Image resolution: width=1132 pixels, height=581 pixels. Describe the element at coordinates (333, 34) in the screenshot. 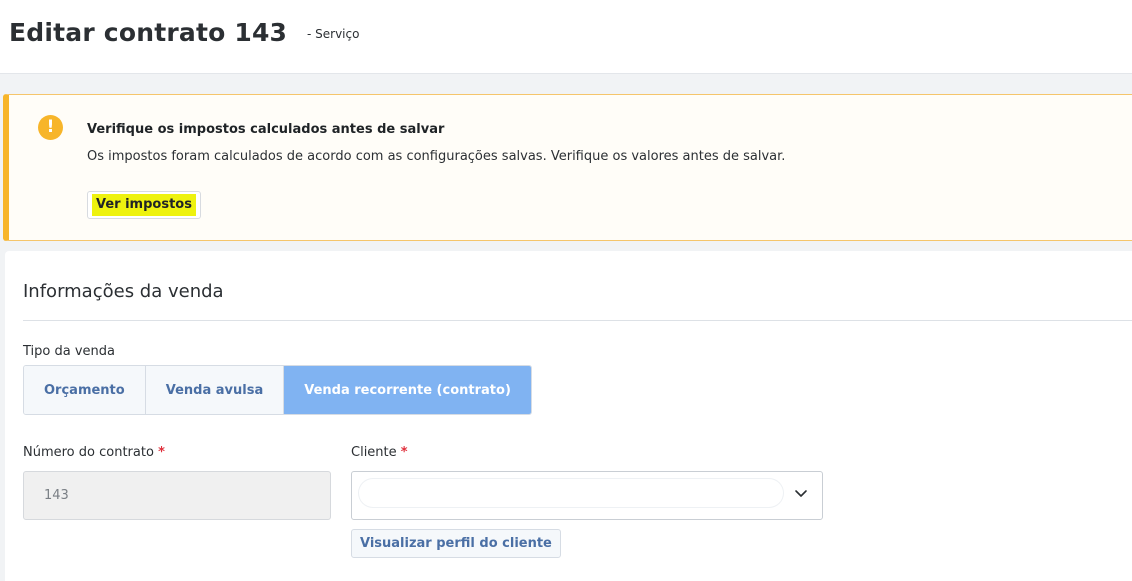

I see `page-subtitle: - Serviço` at that location.